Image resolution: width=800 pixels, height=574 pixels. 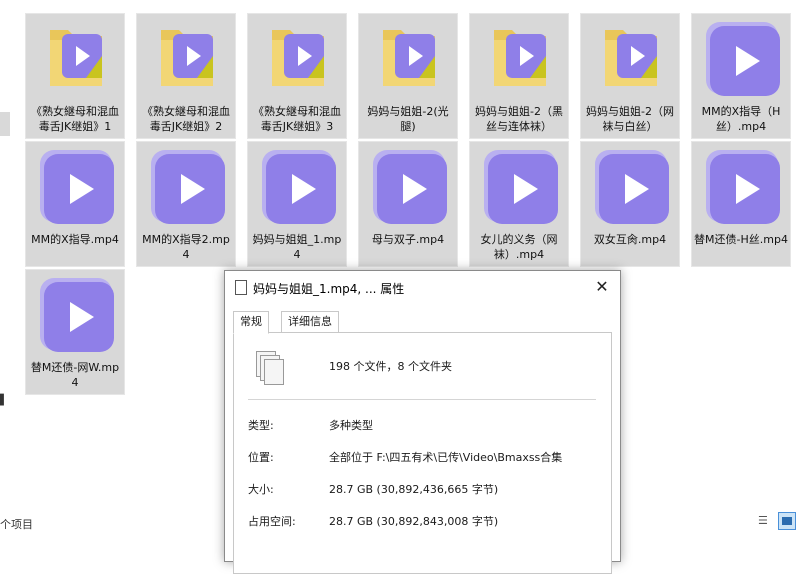 I want to click on size-on-disk-label: 占用空间:, so click(x=272, y=521).